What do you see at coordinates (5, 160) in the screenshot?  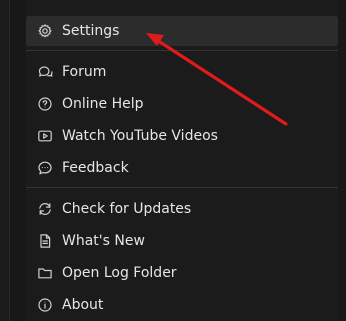 I see `left-rail` at bounding box center [5, 160].